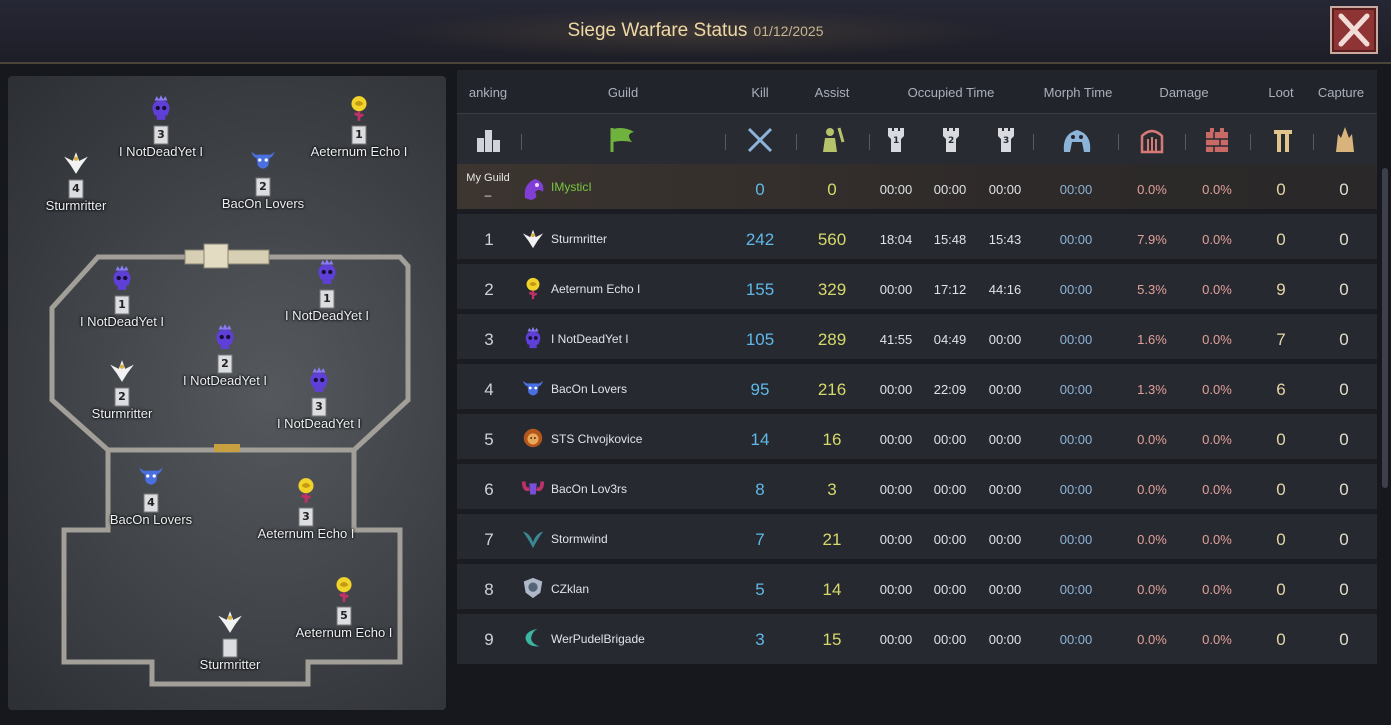  I want to click on guild-name: STS Chvojkovice, so click(596, 439).